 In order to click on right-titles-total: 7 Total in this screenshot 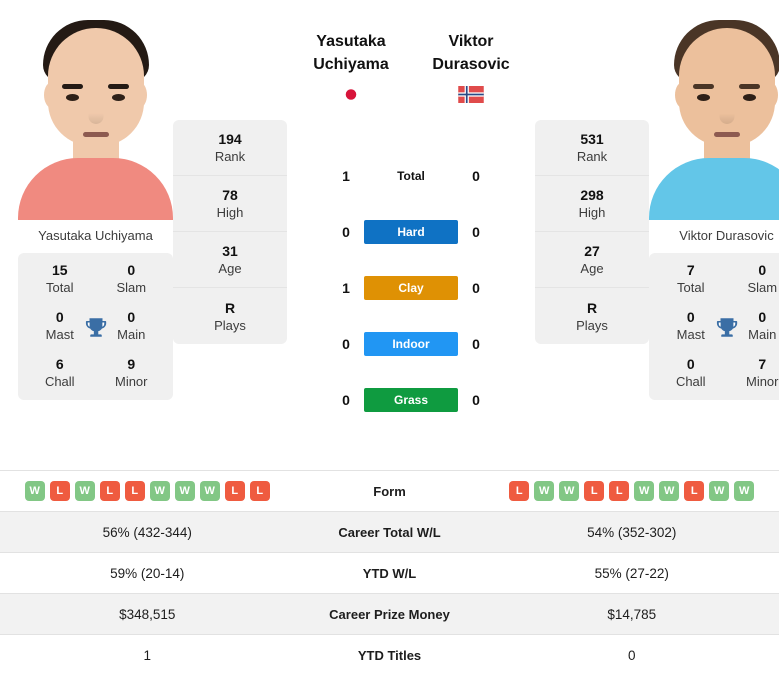, I will do `click(691, 278)`.